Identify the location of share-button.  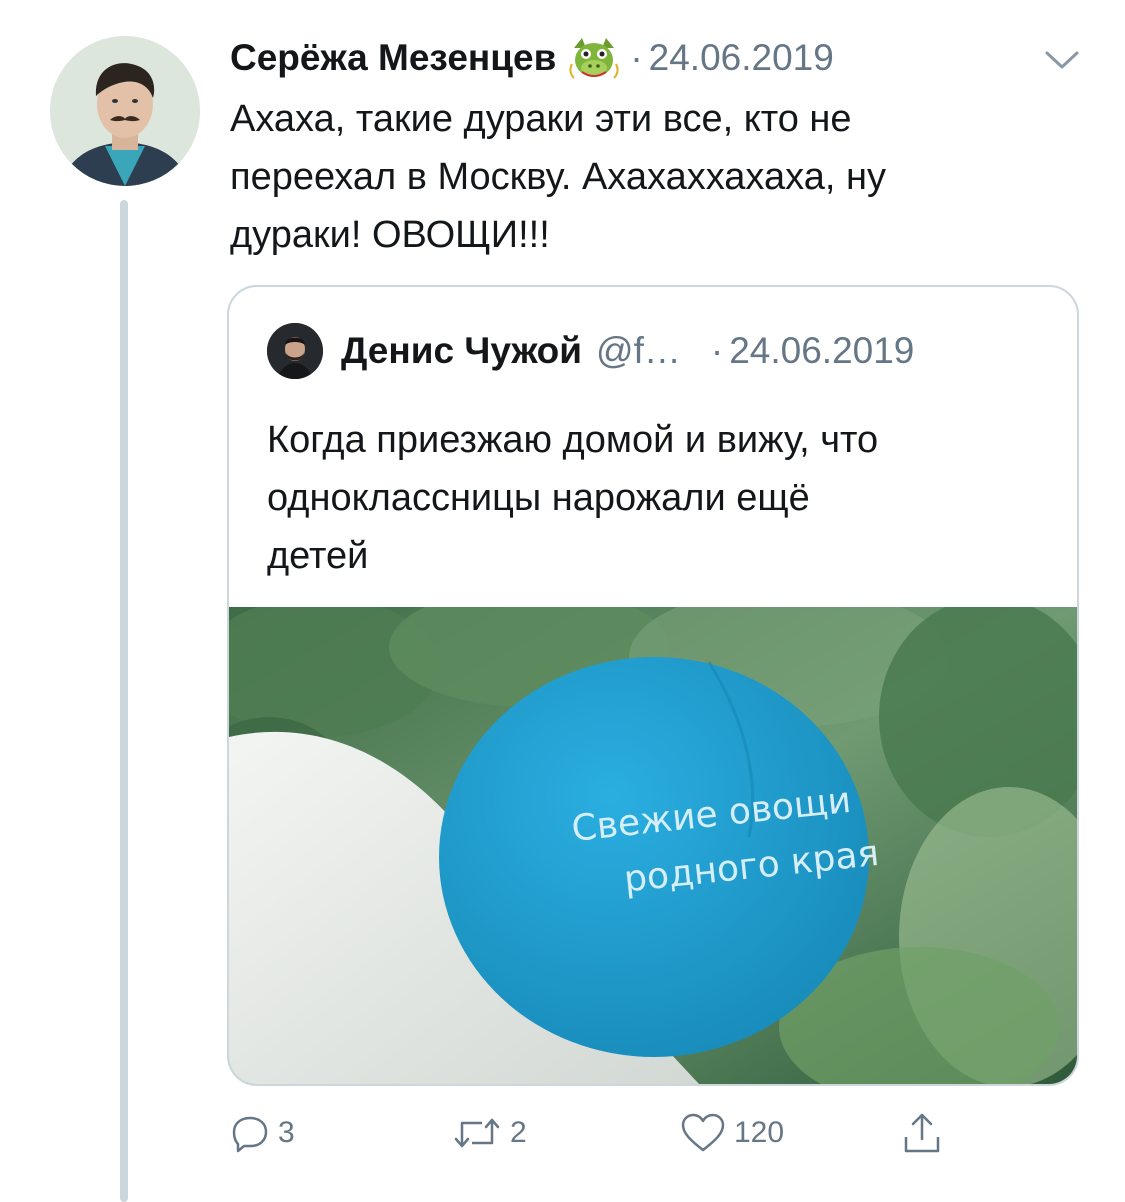
(922, 1133).